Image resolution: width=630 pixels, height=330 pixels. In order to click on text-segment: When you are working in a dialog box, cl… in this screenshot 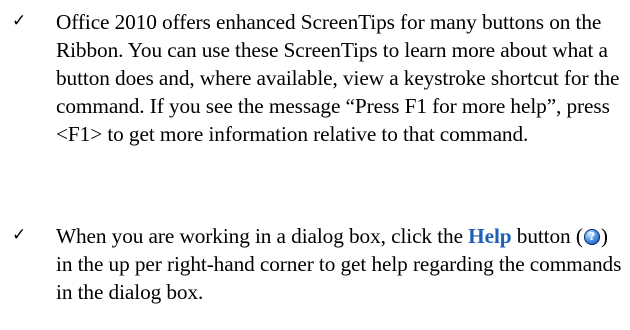, I will do `click(262, 236)`.